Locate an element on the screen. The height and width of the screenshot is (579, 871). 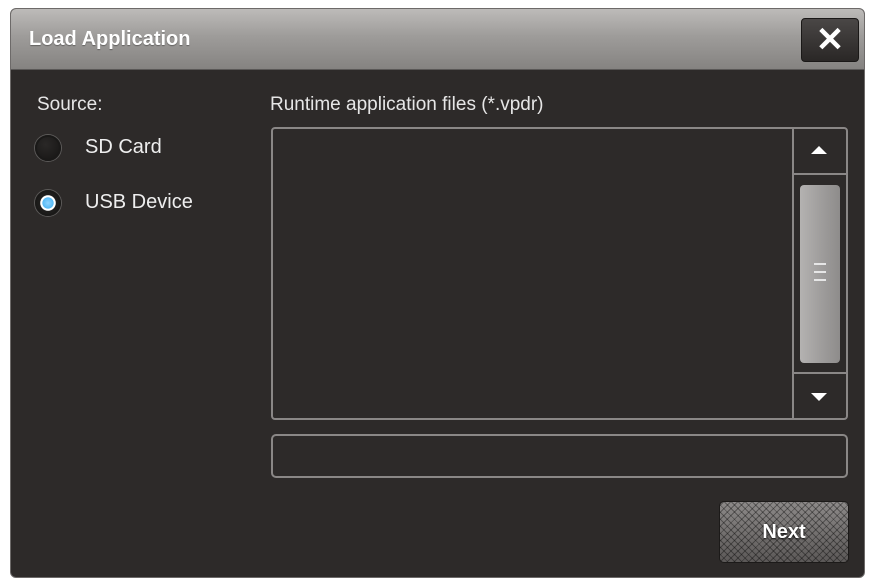
source-label: Source: is located at coordinates (70, 104).